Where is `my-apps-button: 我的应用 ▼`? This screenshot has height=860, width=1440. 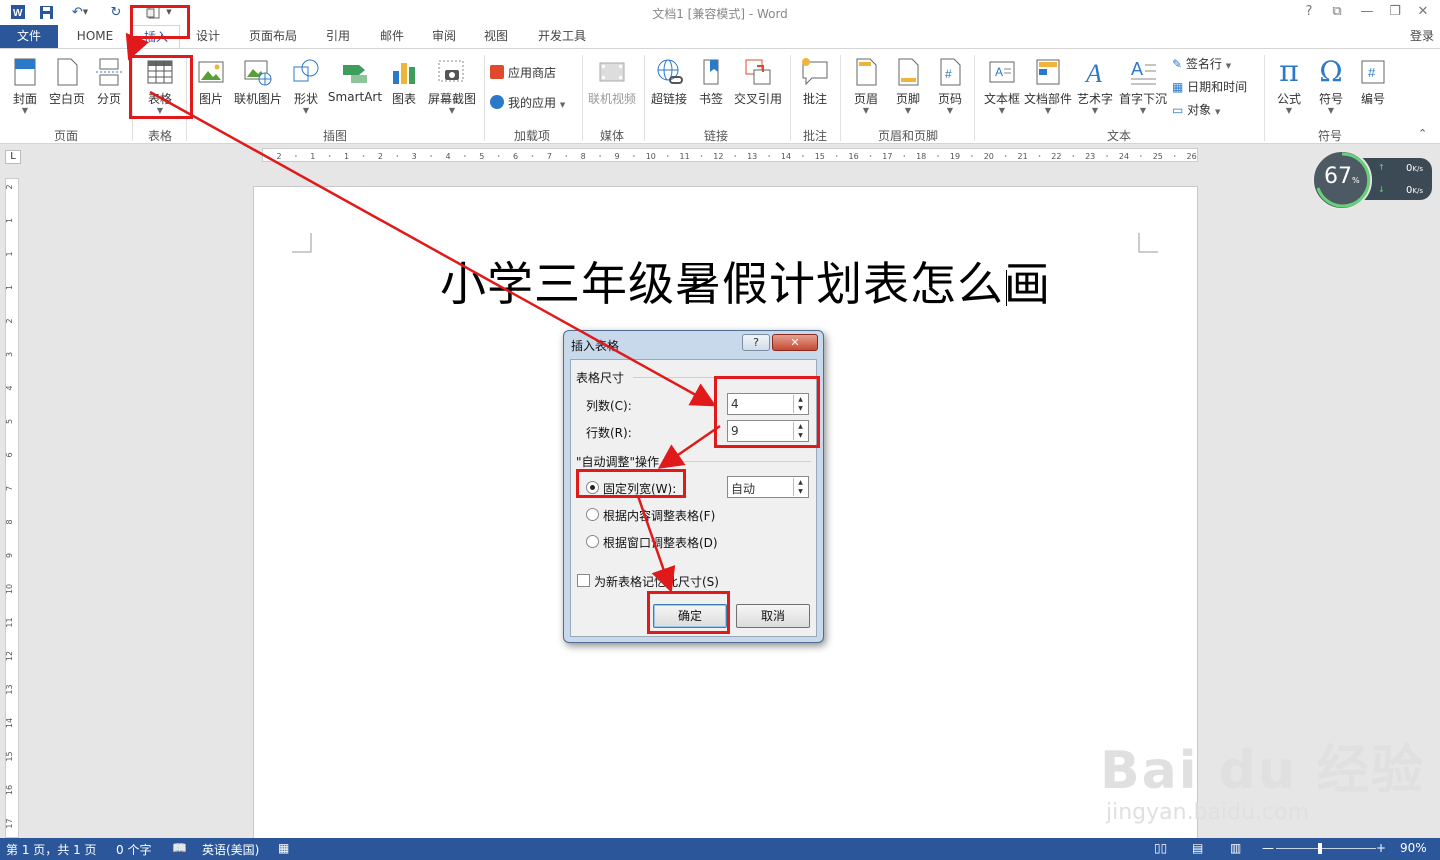
my-apps-button: 我的应用 ▼ is located at coordinates (527, 103).